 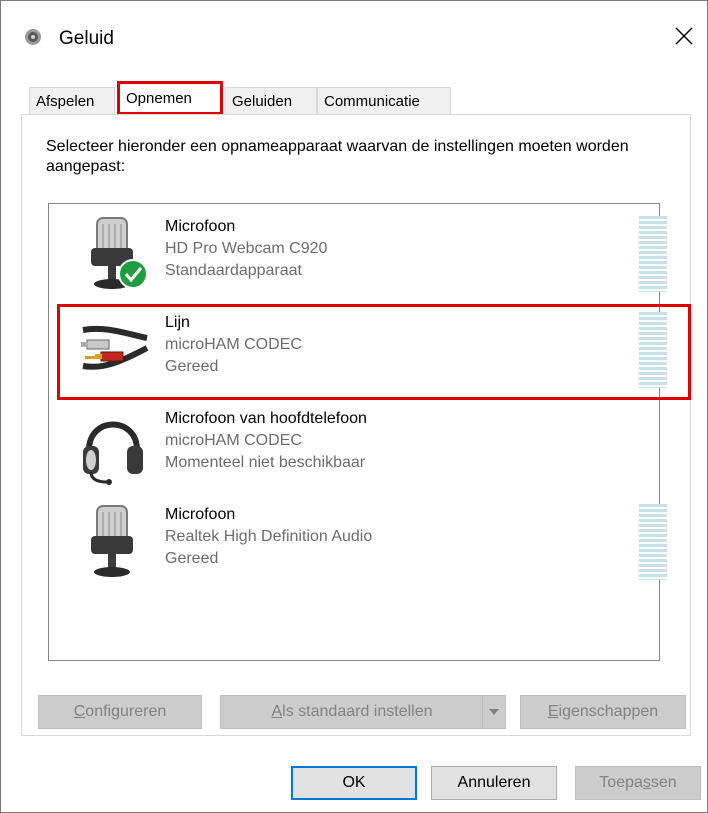 I want to click on properties-button: Eigenschappen, so click(x=603, y=712).